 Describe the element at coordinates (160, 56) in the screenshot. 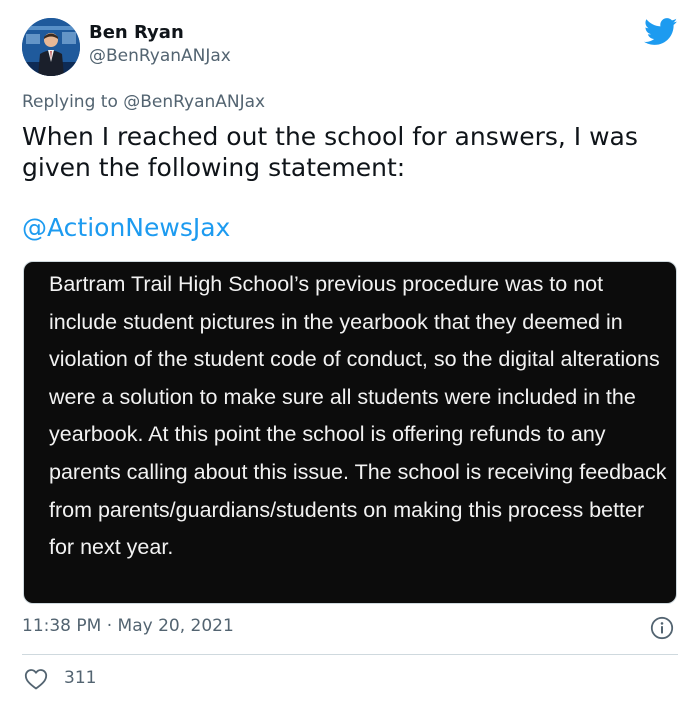

I see `author-handle: @BenRyanANJax` at that location.